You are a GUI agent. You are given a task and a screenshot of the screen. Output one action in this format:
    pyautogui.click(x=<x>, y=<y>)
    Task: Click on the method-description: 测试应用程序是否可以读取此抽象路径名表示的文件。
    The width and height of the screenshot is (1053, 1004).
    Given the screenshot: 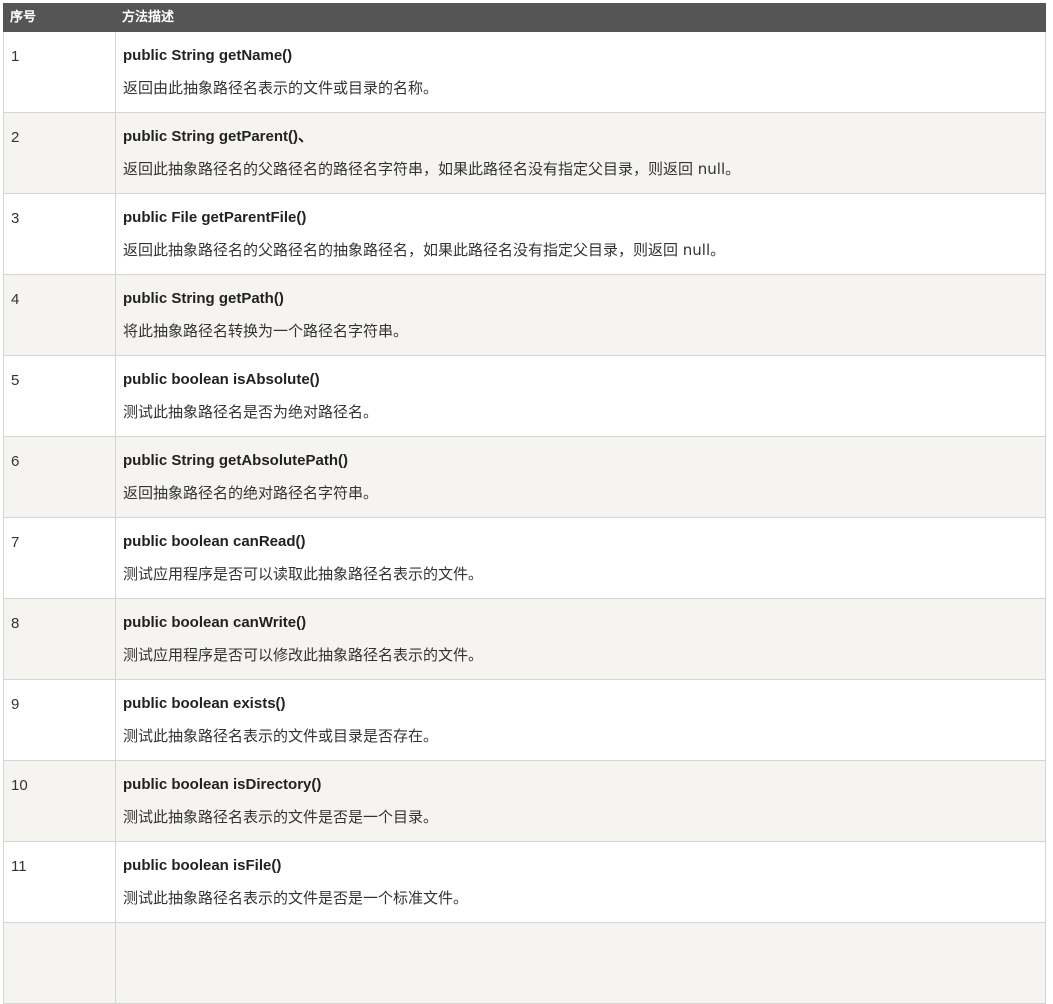 What is the action you would take?
    pyautogui.click(x=303, y=574)
    